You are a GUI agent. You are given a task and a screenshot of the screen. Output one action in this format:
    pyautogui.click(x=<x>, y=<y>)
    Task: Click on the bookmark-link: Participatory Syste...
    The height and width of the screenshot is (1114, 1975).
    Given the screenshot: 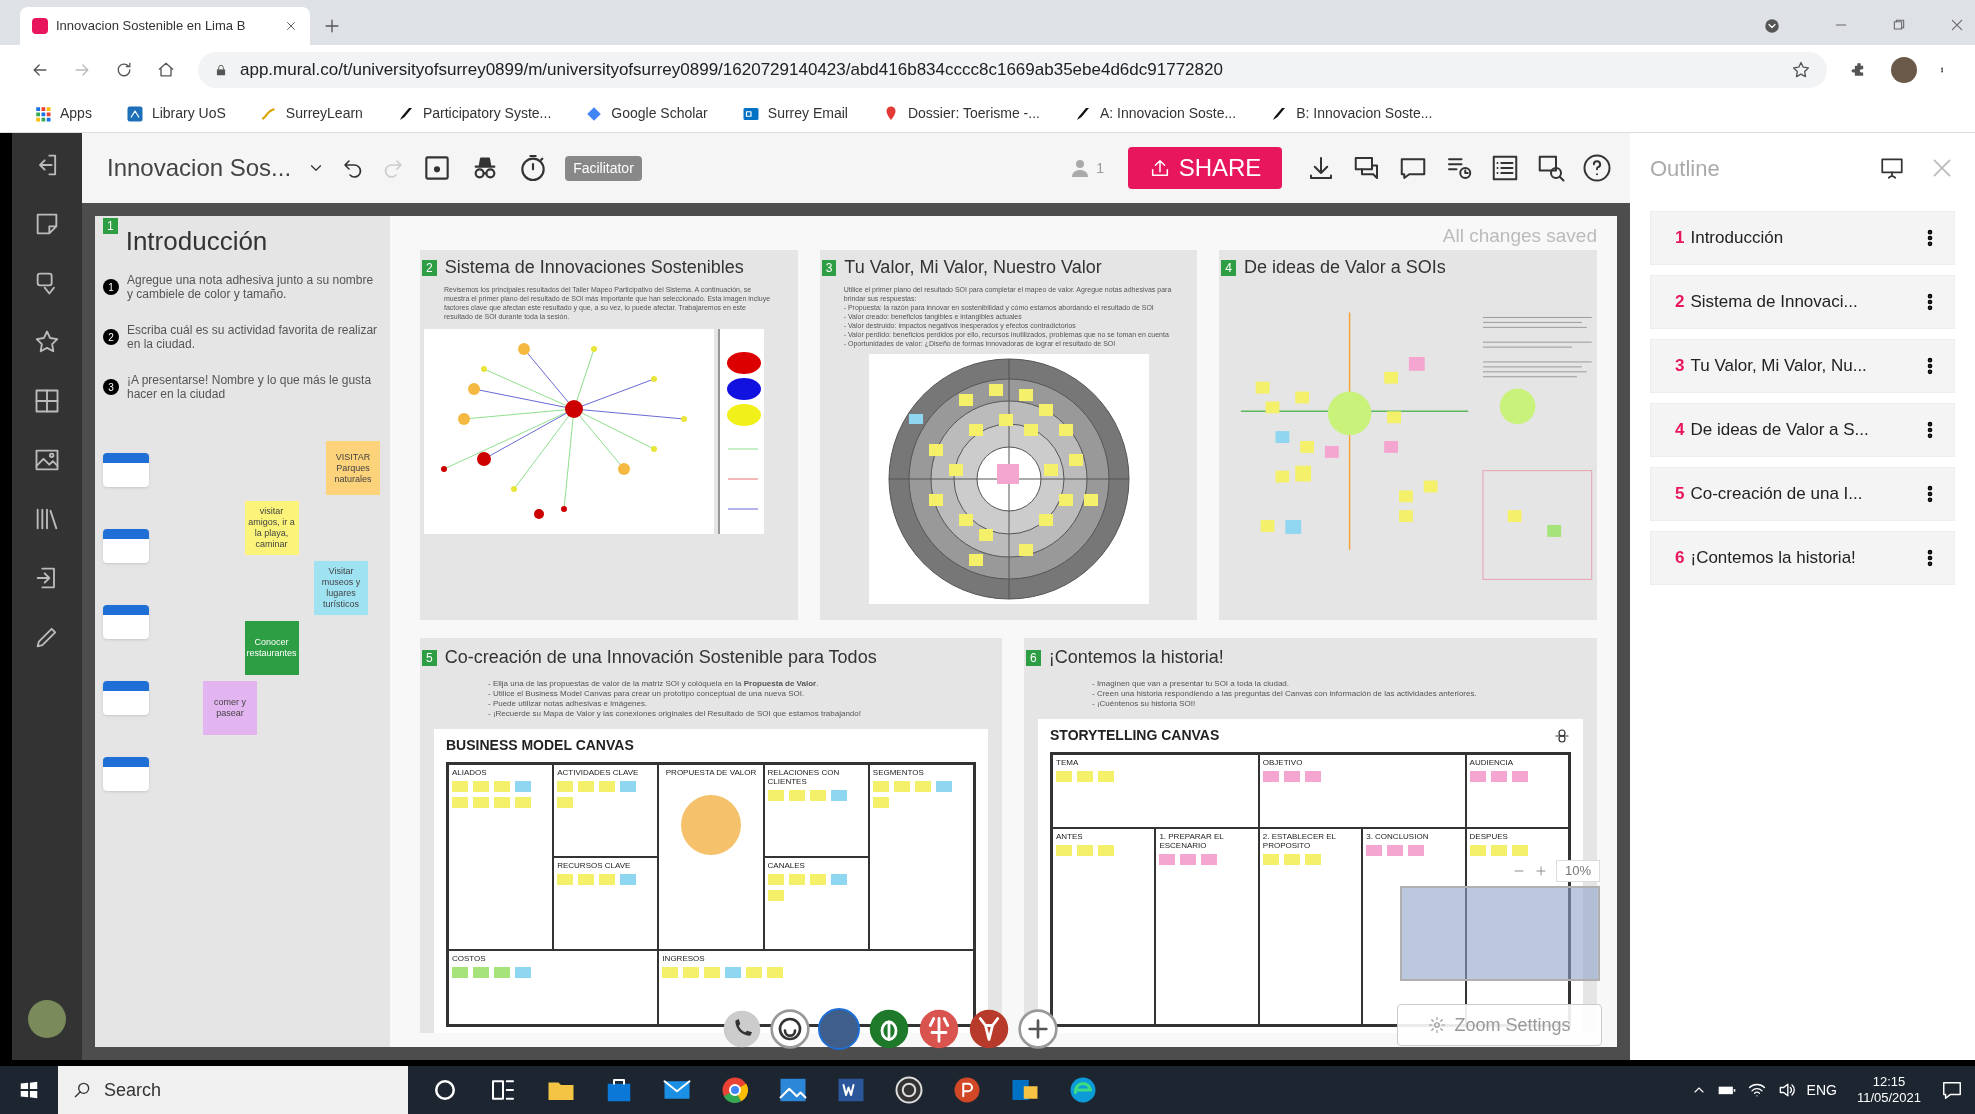 What is the action you would take?
    pyautogui.click(x=474, y=113)
    